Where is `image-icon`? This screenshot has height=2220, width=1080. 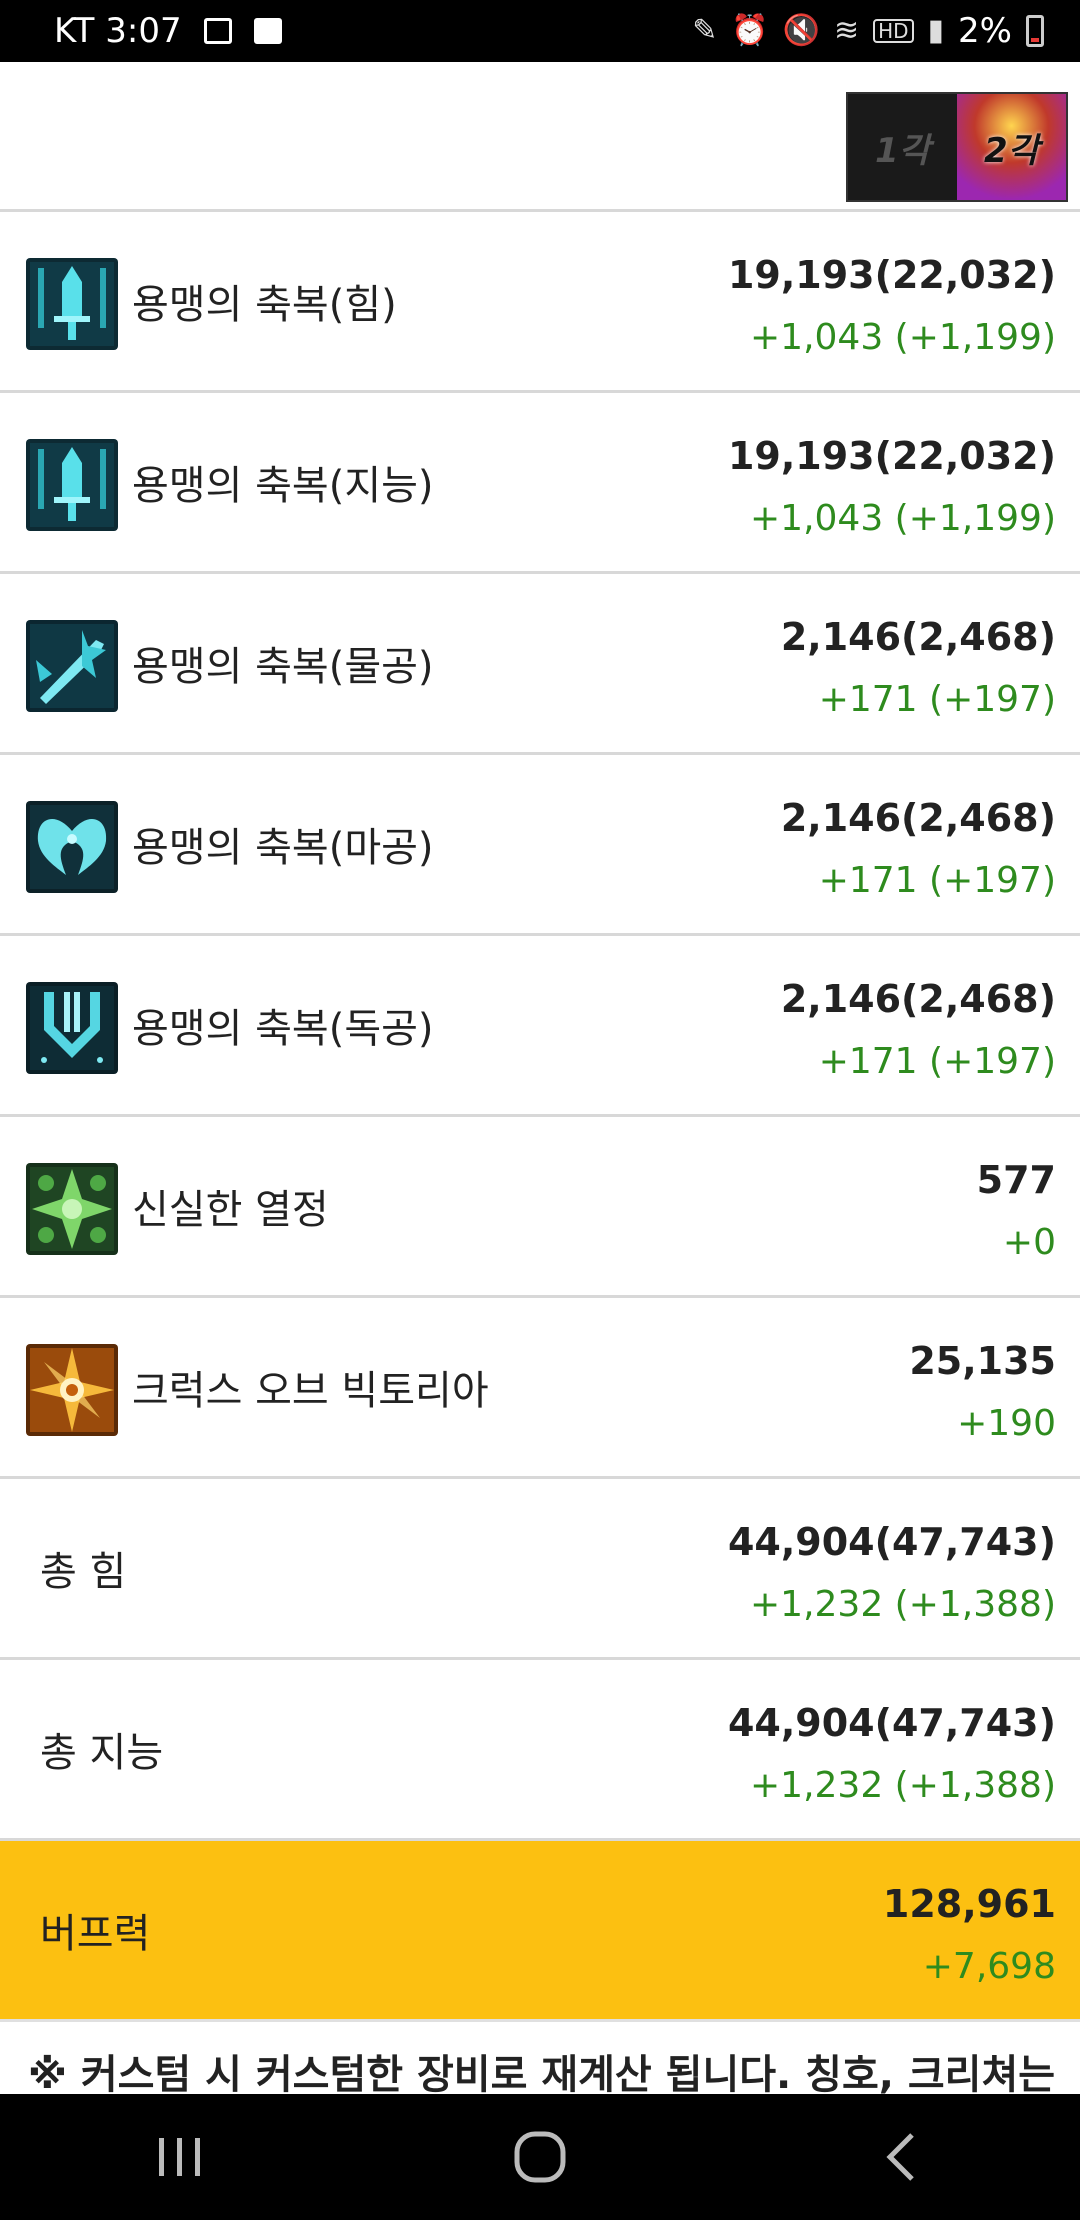 image-icon is located at coordinates (217, 31).